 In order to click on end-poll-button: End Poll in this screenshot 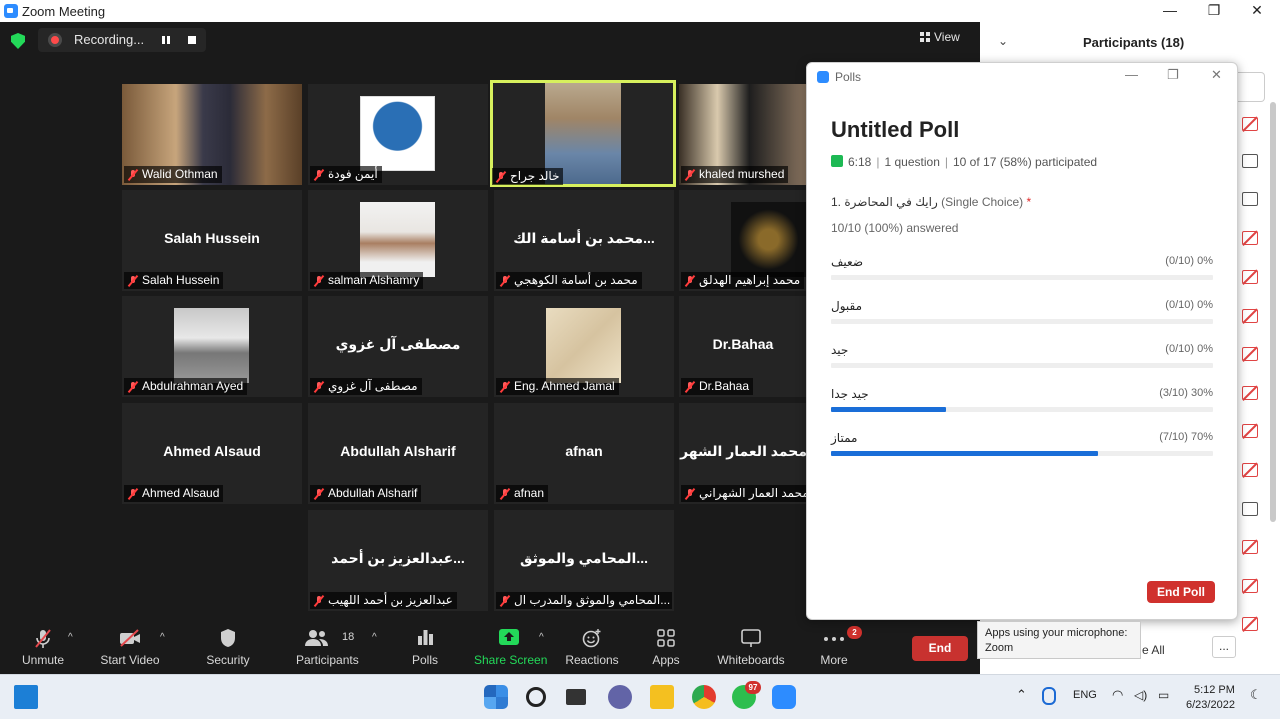, I will do `click(1181, 592)`.